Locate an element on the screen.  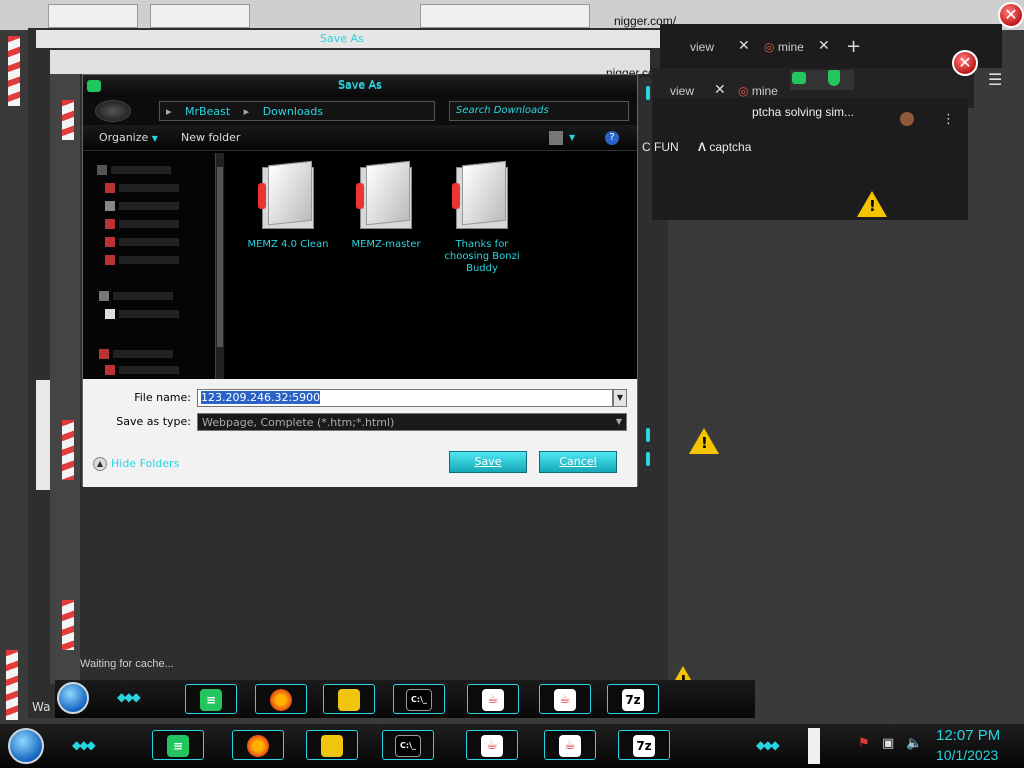
chrome-menu-icon: ⋮ is located at coordinates (948, 119).